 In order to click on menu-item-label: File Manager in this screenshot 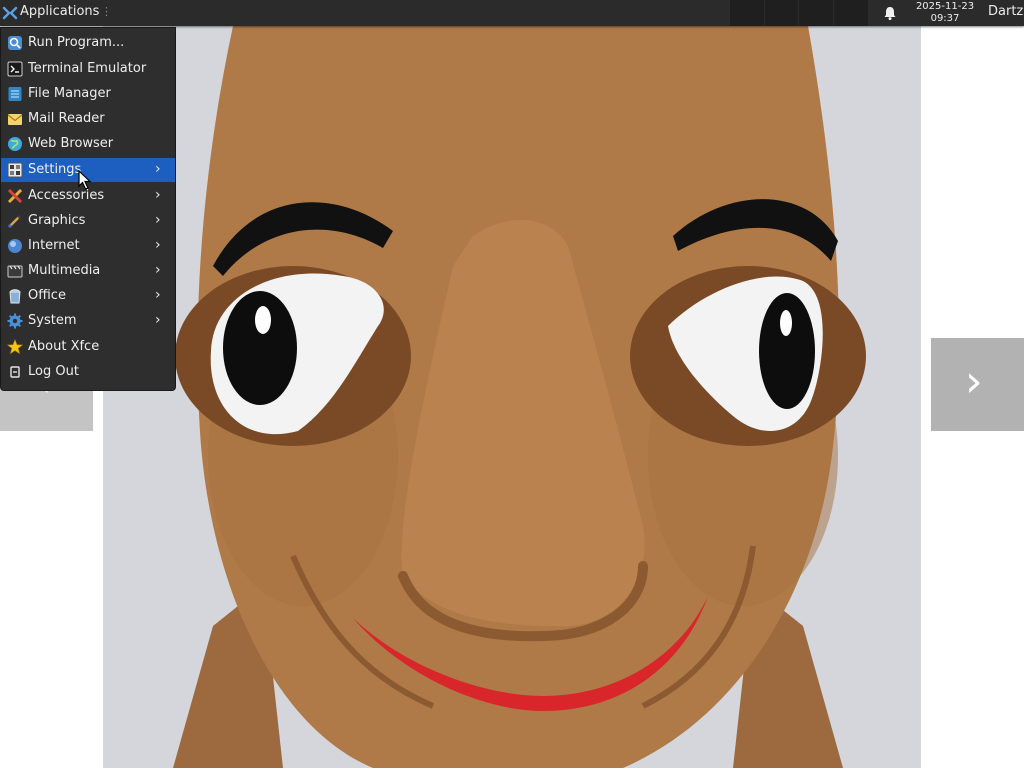, I will do `click(69, 93)`.